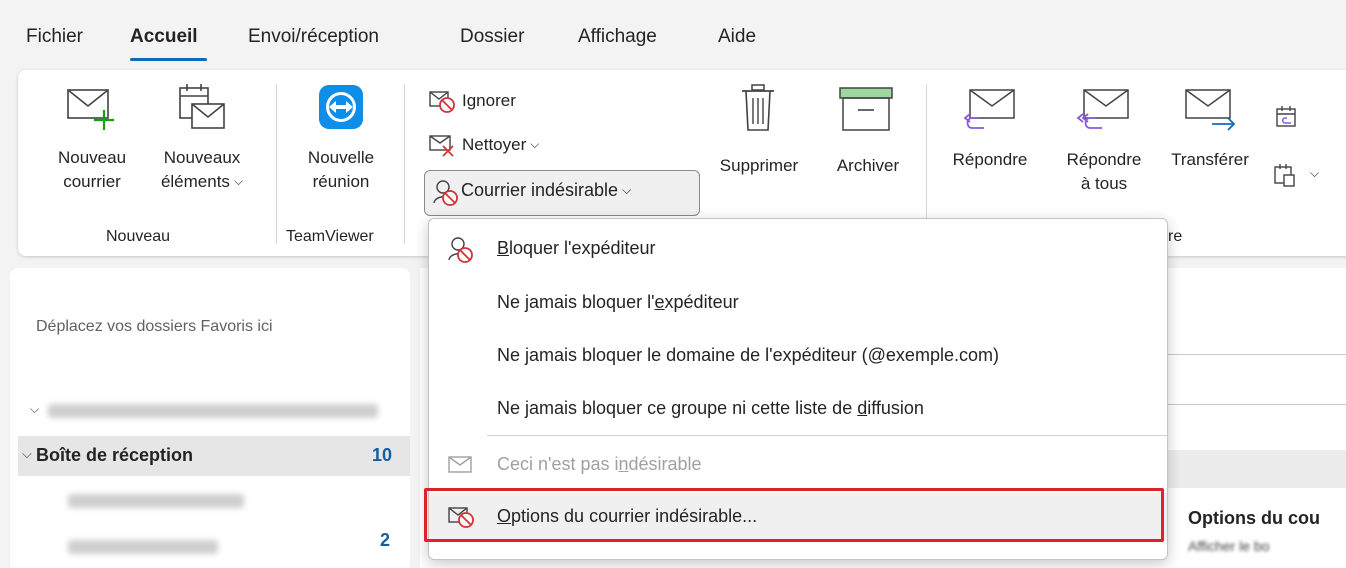 This screenshot has height=568, width=1346. Describe the element at coordinates (442, 102) in the screenshot. I see `ignore-icon` at that location.